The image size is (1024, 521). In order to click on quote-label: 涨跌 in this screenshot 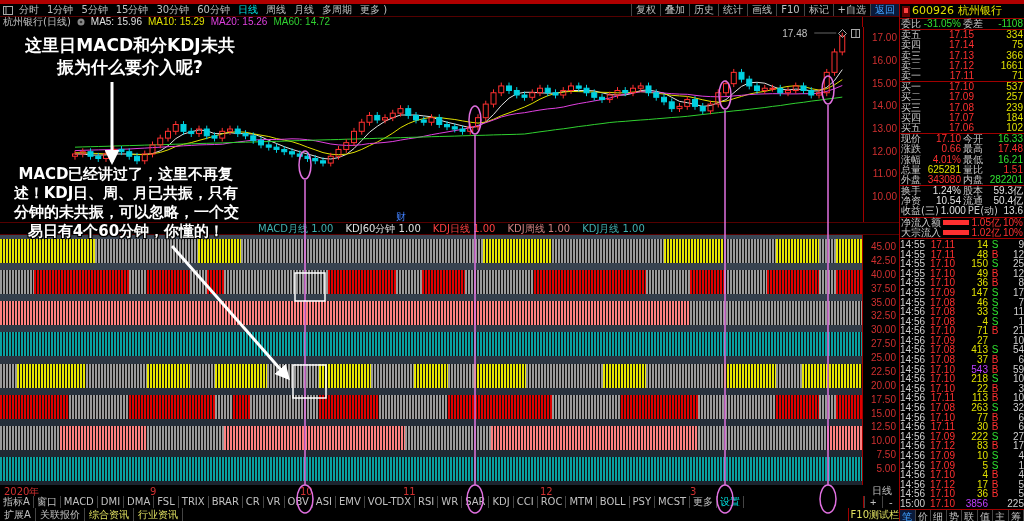, I will do `click(911, 149)`.